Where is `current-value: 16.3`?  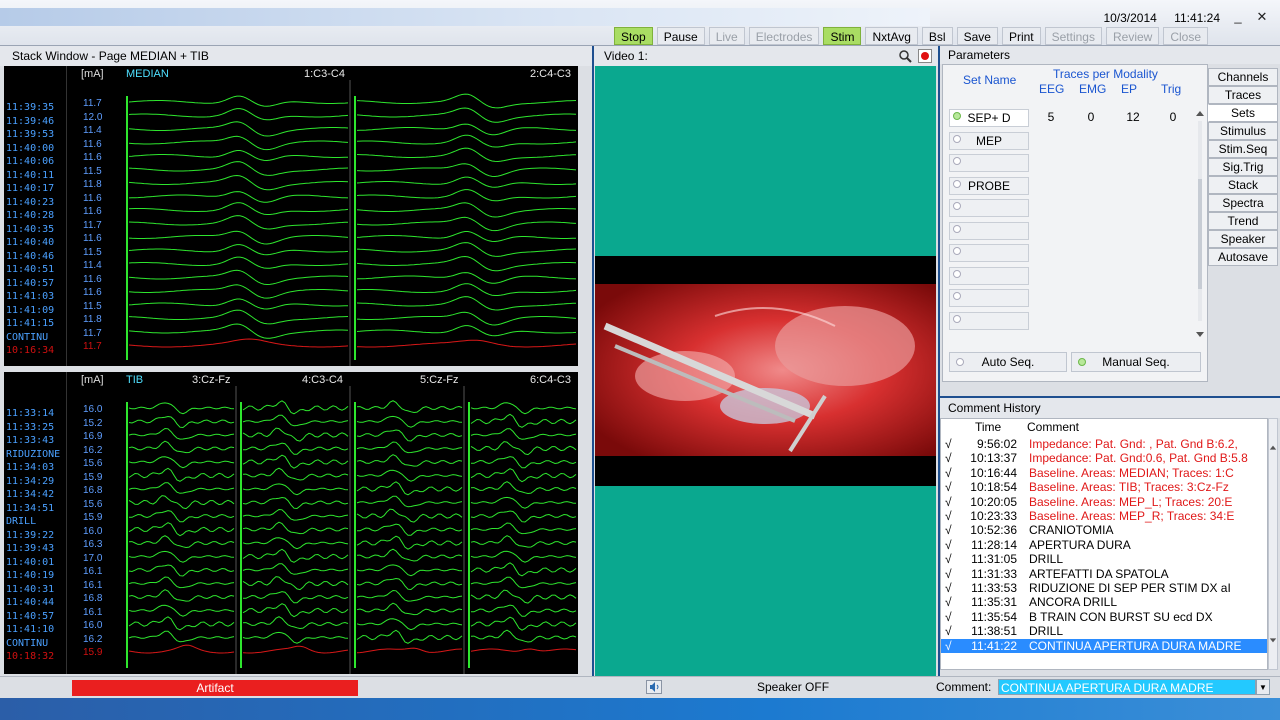
current-value: 16.3 is located at coordinates (93, 544).